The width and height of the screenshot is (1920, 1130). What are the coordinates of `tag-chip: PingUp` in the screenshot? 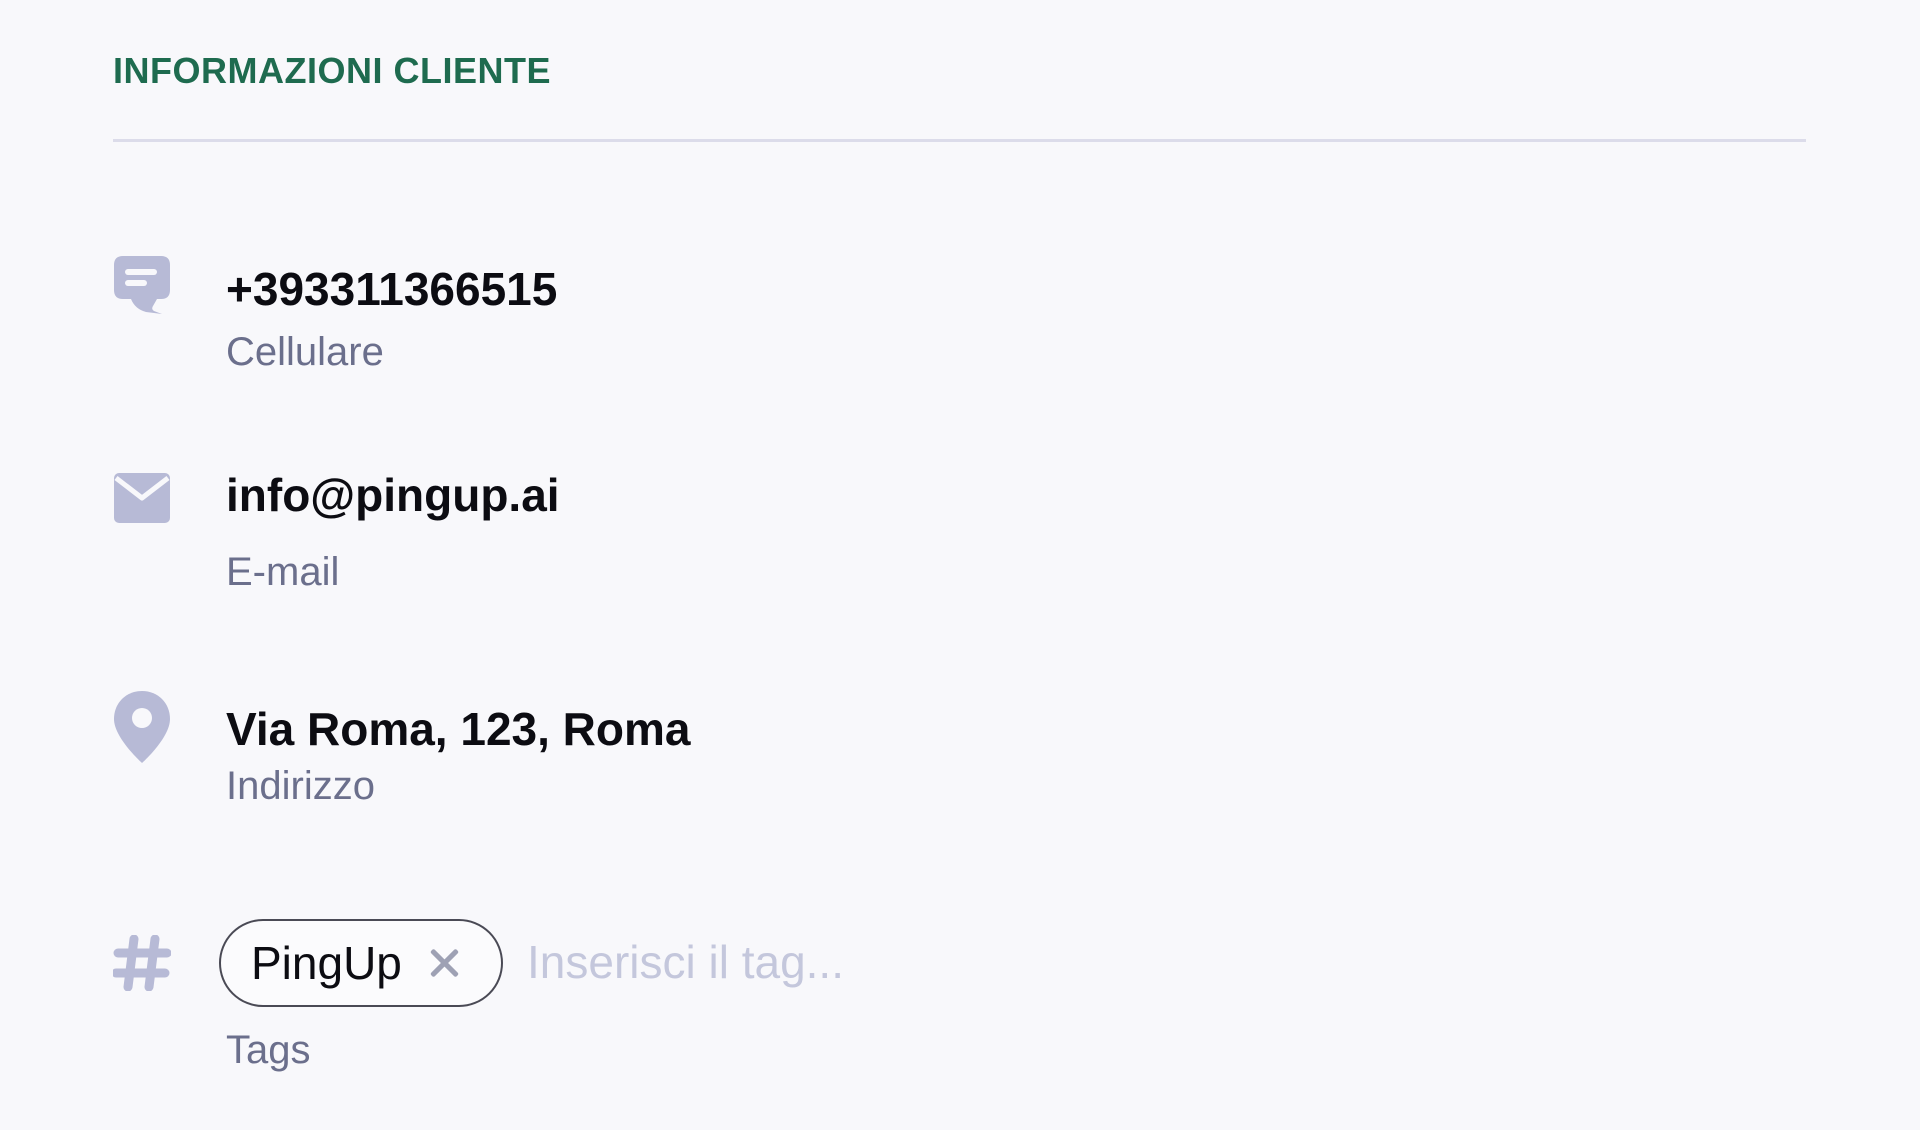 It's located at (361, 963).